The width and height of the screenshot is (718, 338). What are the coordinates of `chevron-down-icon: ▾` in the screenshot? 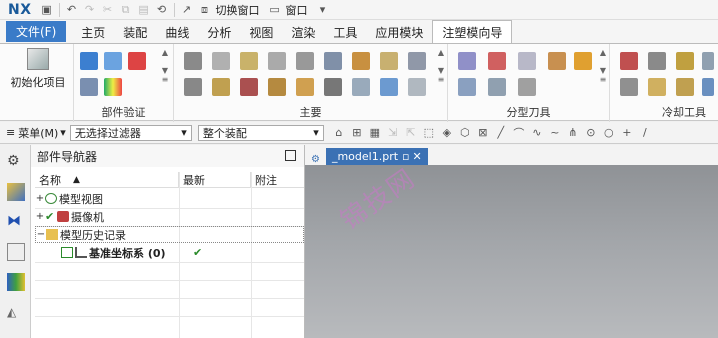 It's located at (323, 10).